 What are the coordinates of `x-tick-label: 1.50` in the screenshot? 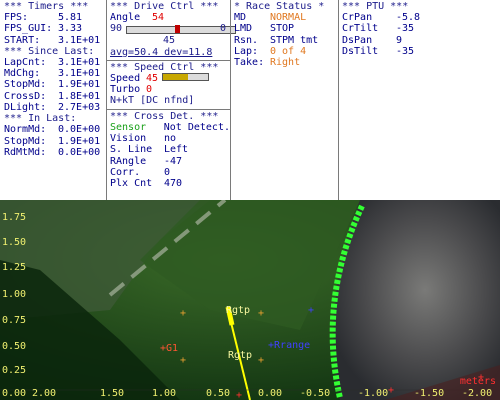 It's located at (112, 393).